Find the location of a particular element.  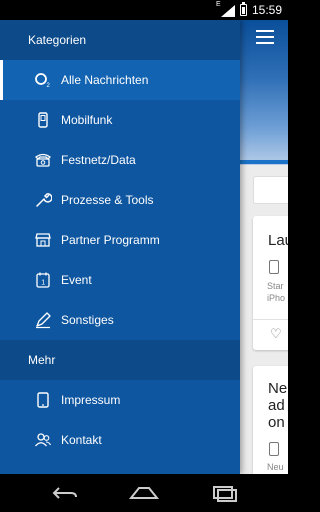

svg-text: 1 is located at coordinates (43, 283).